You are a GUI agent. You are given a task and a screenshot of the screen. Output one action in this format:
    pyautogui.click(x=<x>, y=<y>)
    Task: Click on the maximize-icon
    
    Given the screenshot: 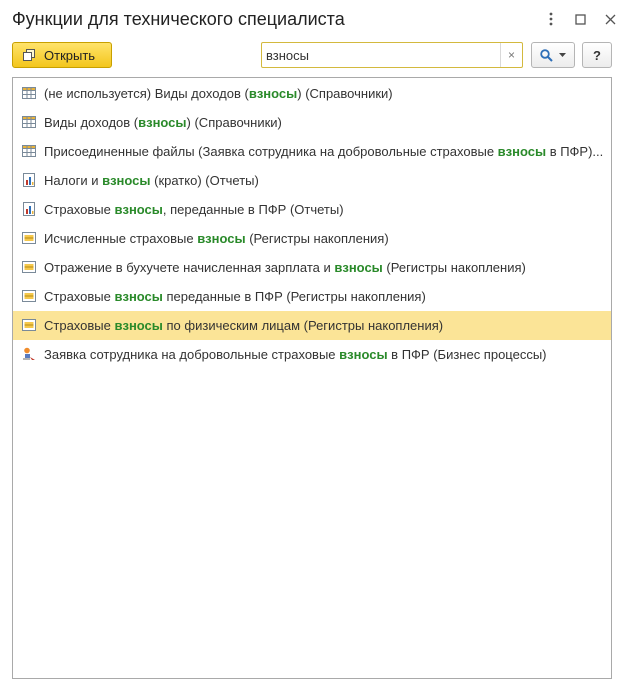 What is the action you would take?
    pyautogui.click(x=580, y=19)
    